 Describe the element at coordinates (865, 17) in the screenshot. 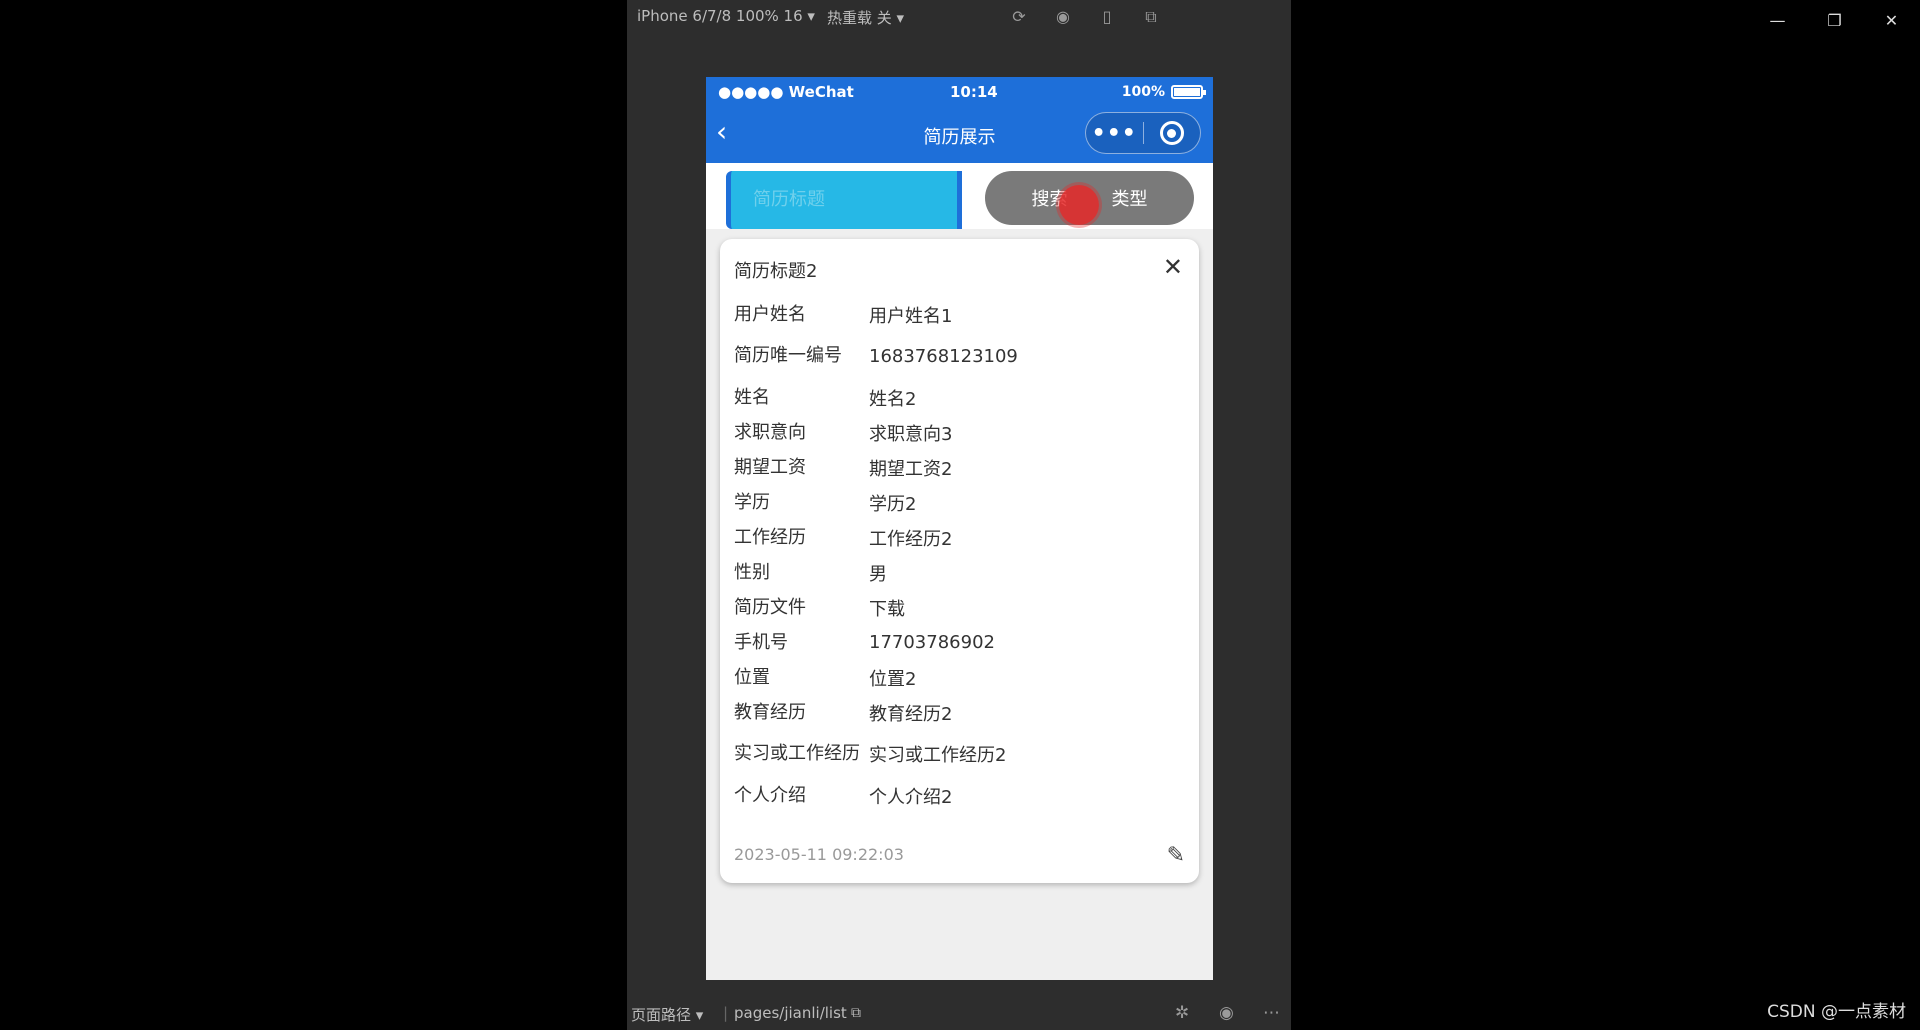

I see `hot-reload-toggle: 热重载 关 ▾` at that location.